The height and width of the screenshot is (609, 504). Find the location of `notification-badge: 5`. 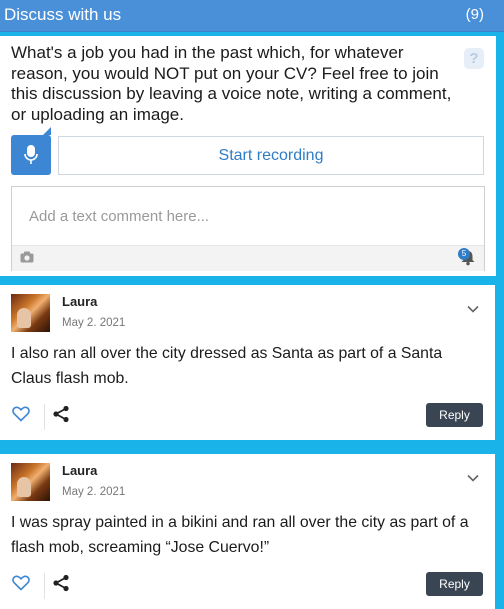

notification-badge: 5 is located at coordinates (464, 254).